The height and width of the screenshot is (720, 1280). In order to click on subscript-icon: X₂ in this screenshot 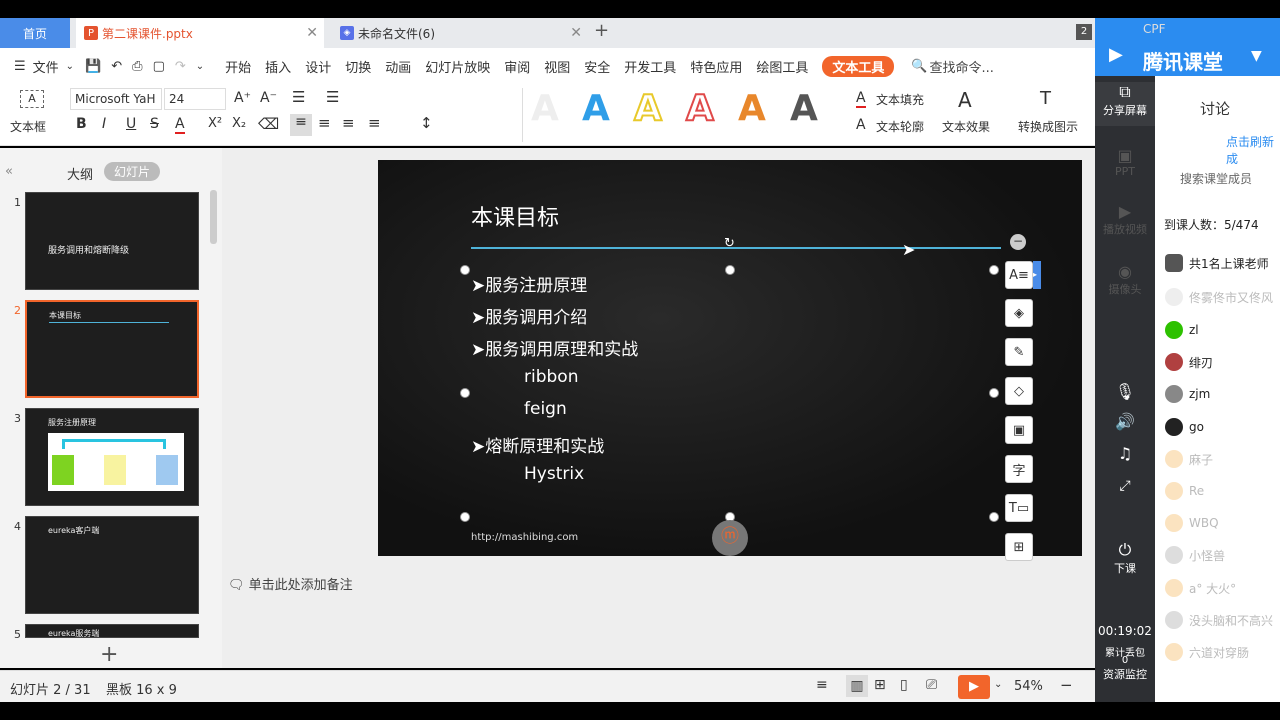, I will do `click(239, 123)`.